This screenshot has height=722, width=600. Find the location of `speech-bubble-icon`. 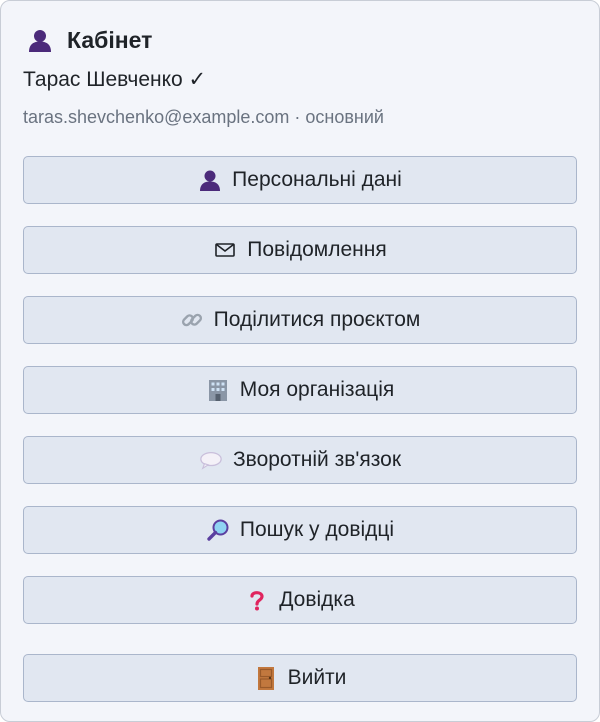

speech-bubble-icon is located at coordinates (211, 460).